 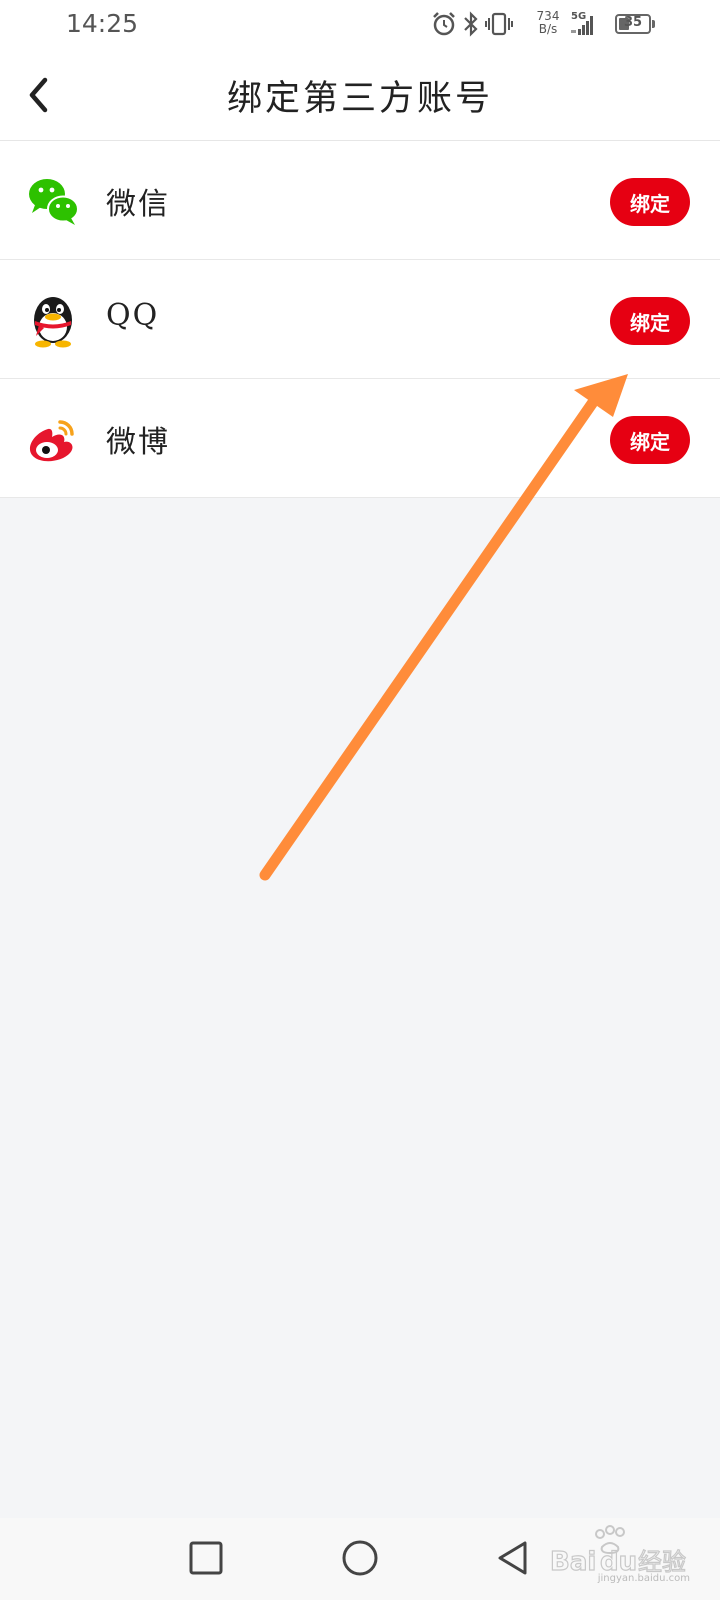 What do you see at coordinates (643, 1578) in the screenshot?
I see `watermark-url: jingyan.baidu.com` at bounding box center [643, 1578].